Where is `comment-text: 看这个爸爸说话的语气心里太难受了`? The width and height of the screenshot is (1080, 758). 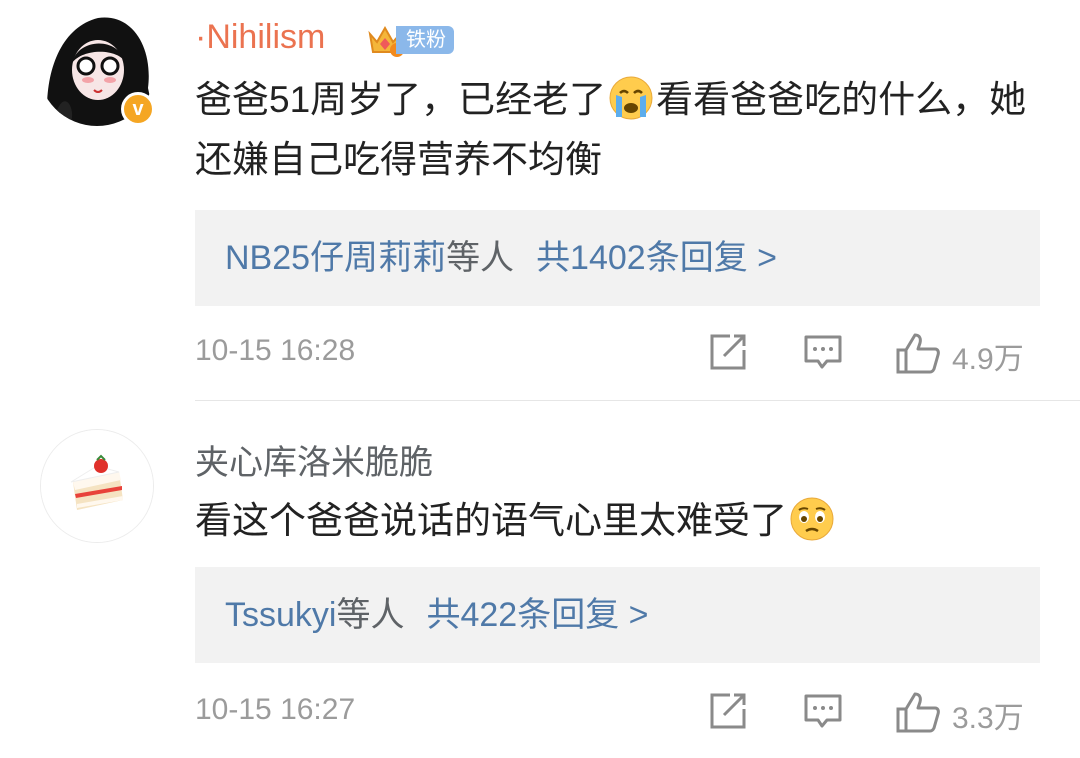 comment-text: 看这个爸爸说话的语气心里太难受了 is located at coordinates (620, 521).